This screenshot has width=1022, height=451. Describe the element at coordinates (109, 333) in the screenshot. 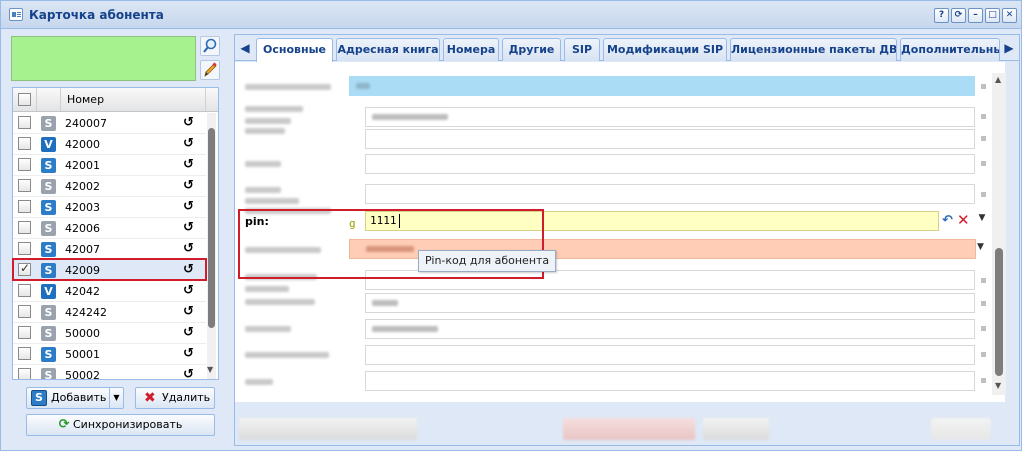

I see `table-row: S 50000 ↺` at that location.